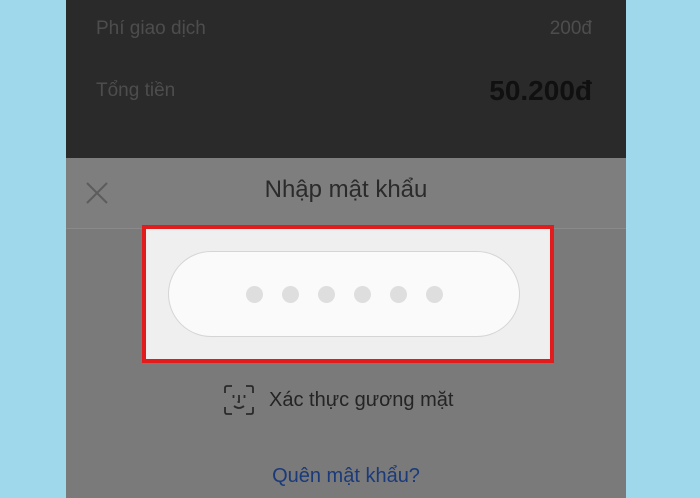  I want to click on total-label: Tổng tiền, so click(136, 90).